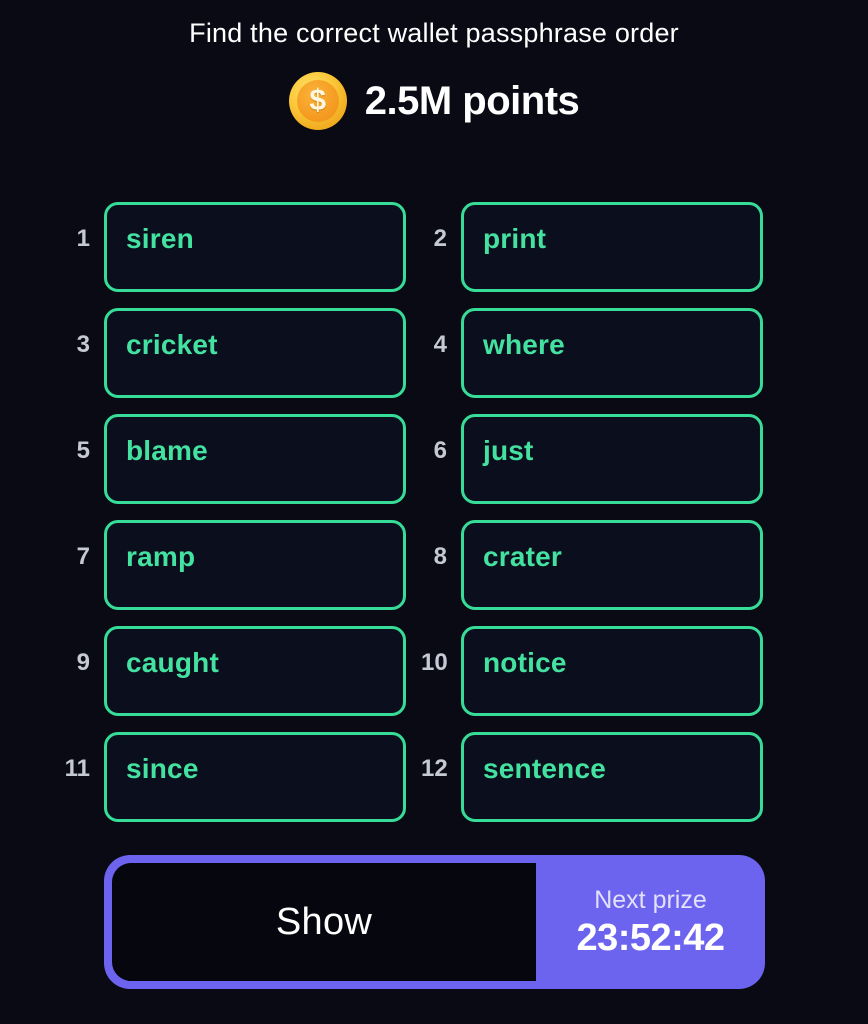 The image size is (868, 1024). I want to click on next-prize-label: Next prize, so click(650, 900).